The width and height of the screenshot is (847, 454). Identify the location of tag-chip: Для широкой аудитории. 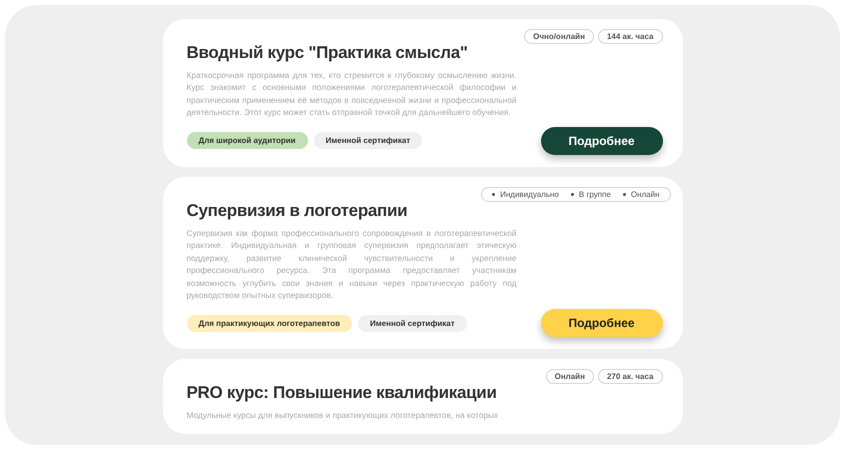
(247, 141).